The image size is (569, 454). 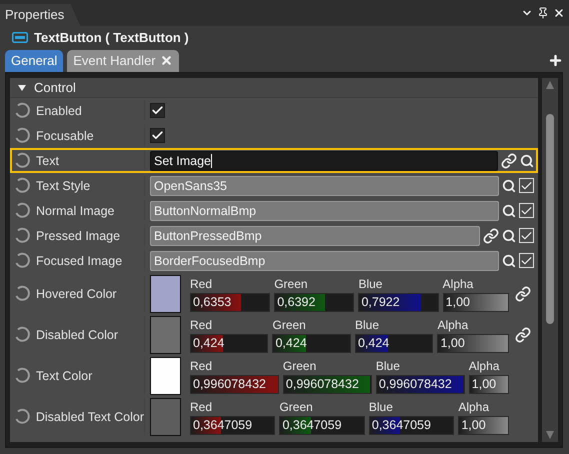 I want to click on scrollbar, so click(x=550, y=260).